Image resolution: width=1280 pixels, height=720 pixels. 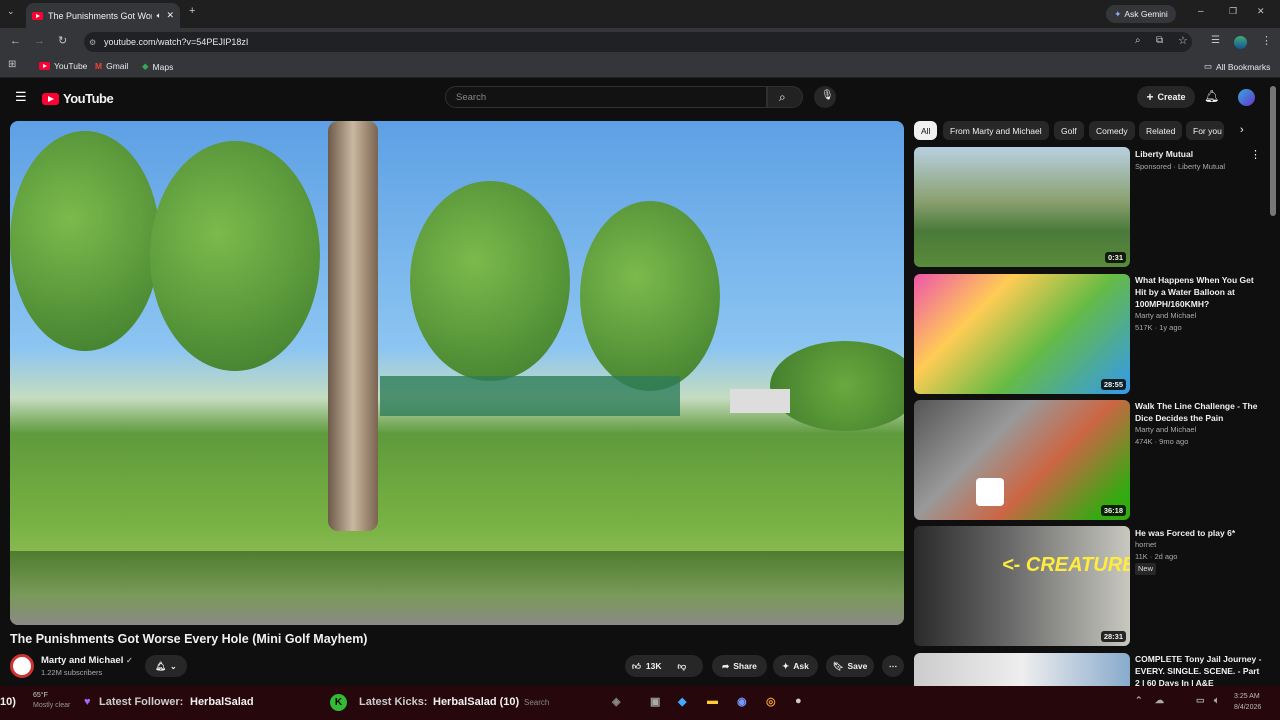 I want to click on close-tab-icon: ✕, so click(x=170, y=15).